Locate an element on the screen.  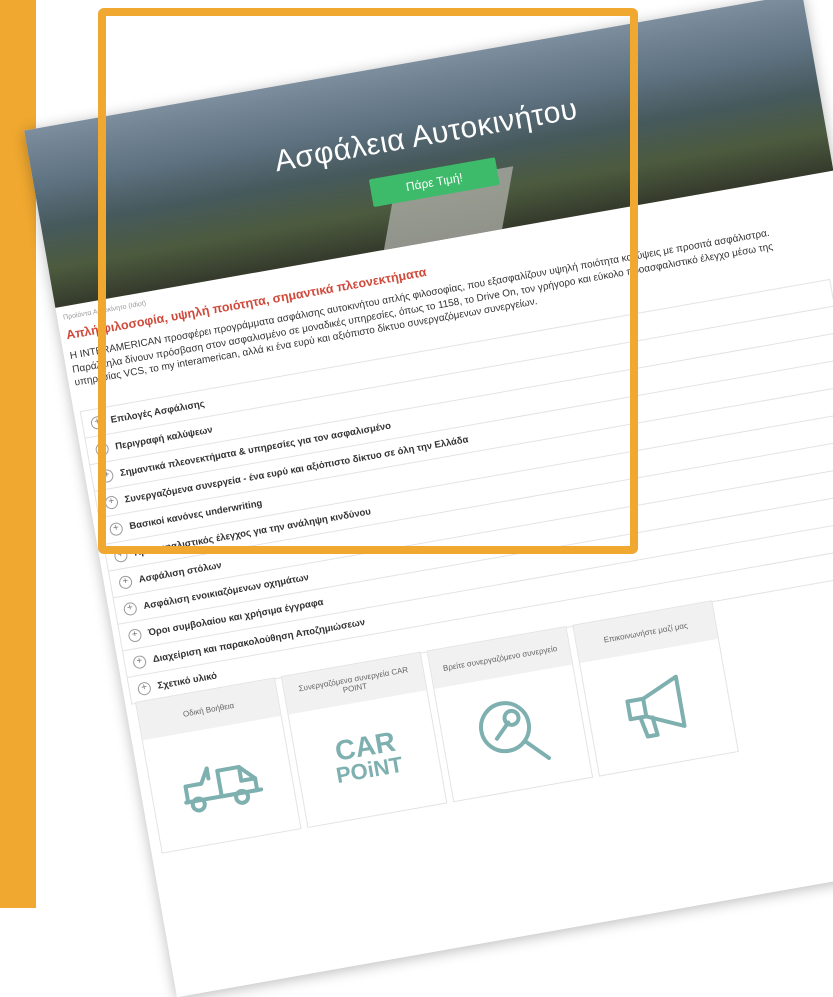
car-point-logo: CAR POiNT is located at coordinates (368, 756).